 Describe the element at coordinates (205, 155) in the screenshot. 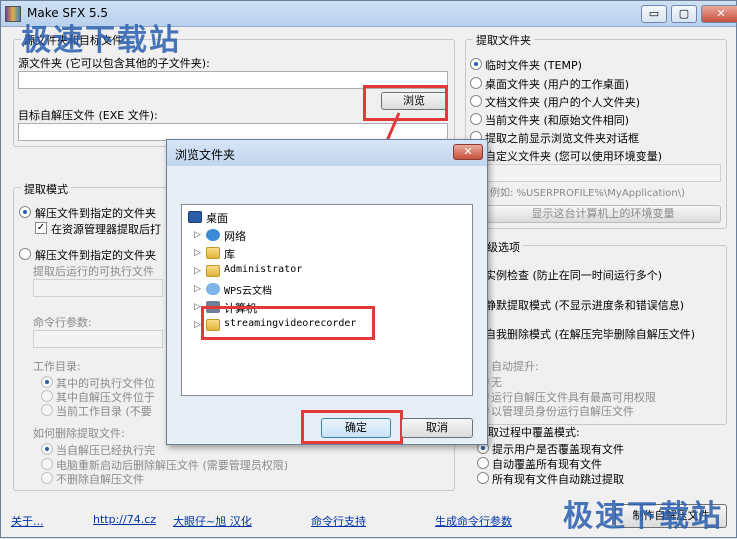

I see `dialog-title: 浏览文件夹` at that location.